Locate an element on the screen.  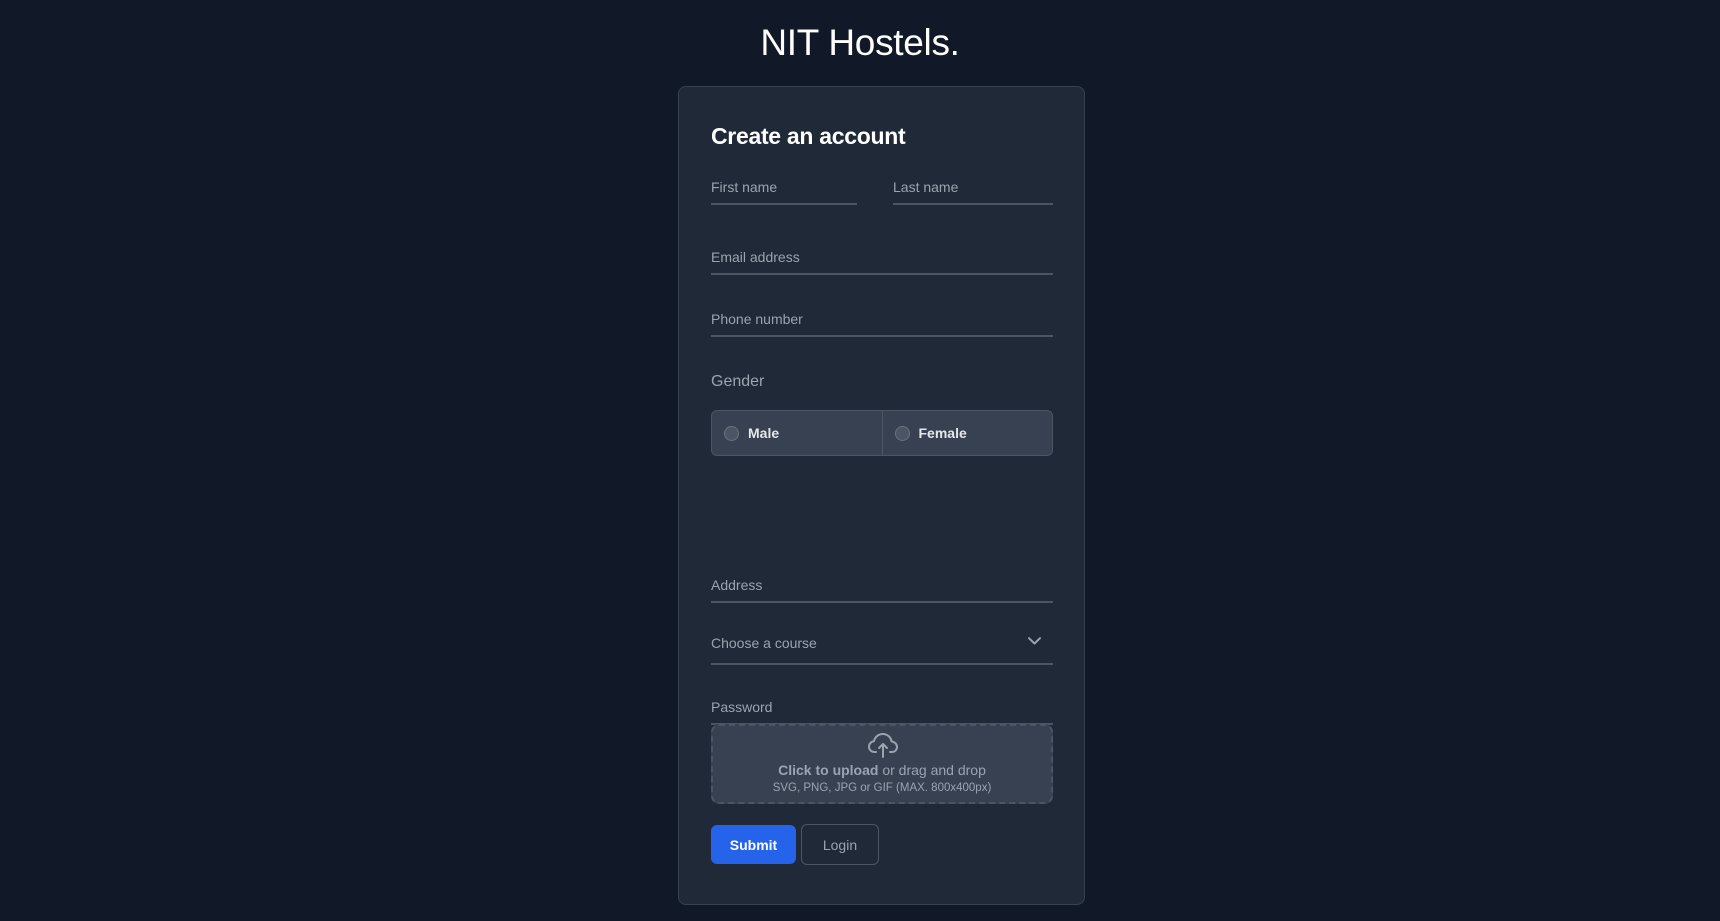
gender-radio-group: Male Female is located at coordinates (882, 433).